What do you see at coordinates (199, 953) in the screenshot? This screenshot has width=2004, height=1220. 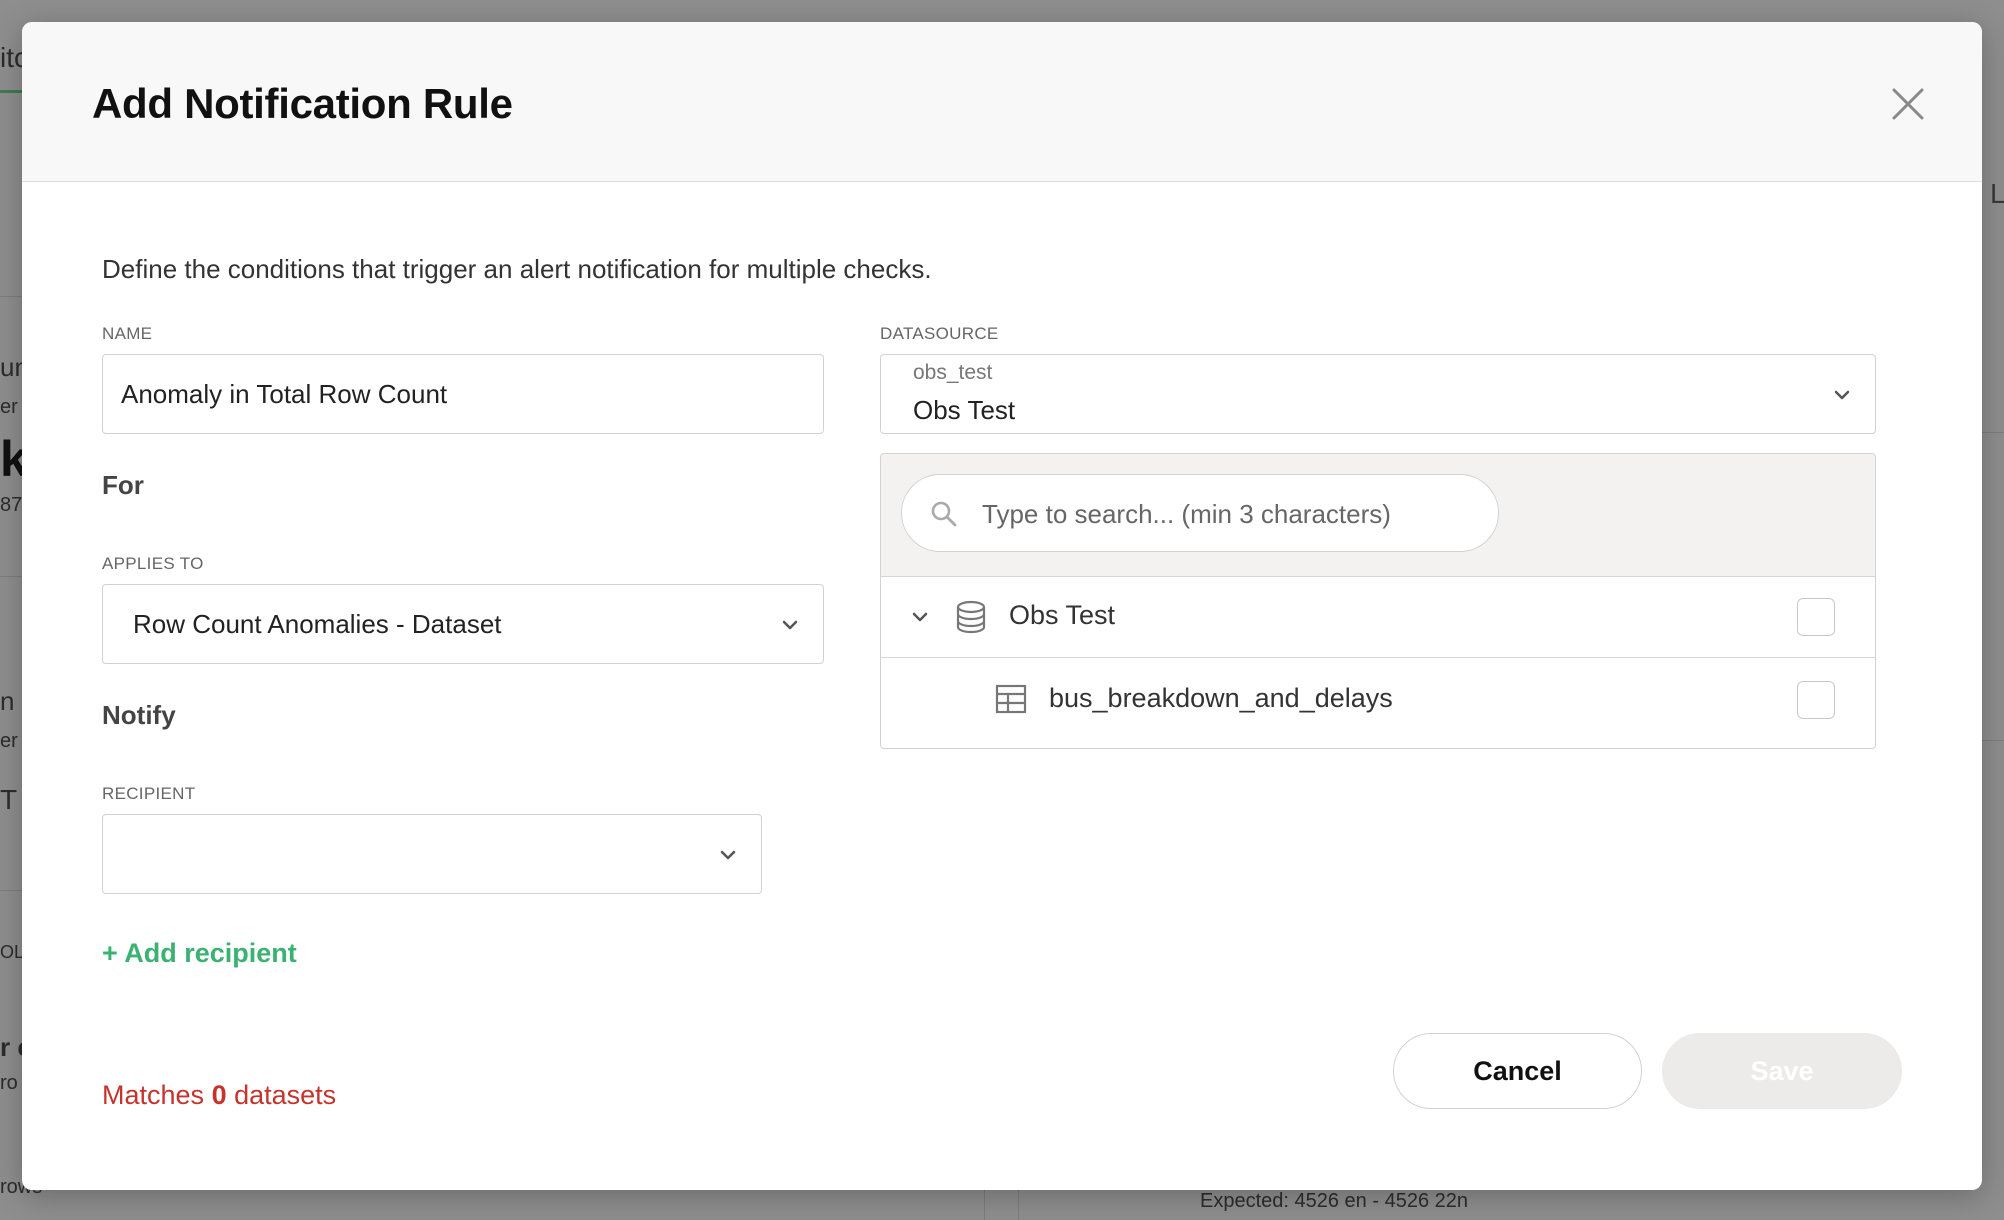 I see `add-recipient-link: + Add recipient` at bounding box center [199, 953].